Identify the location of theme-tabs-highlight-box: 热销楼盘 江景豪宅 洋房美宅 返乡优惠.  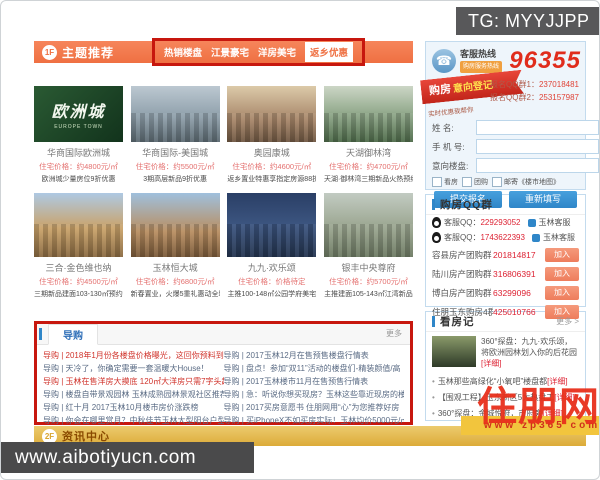
(258, 52).